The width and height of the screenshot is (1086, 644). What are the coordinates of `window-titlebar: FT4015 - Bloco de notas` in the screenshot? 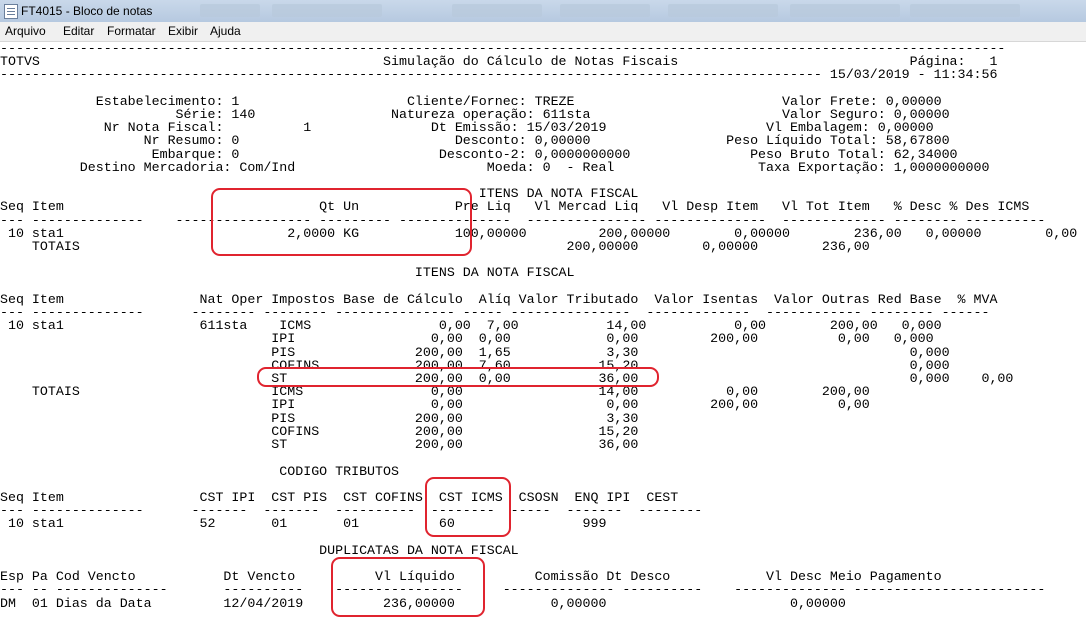 It's located at (543, 11).